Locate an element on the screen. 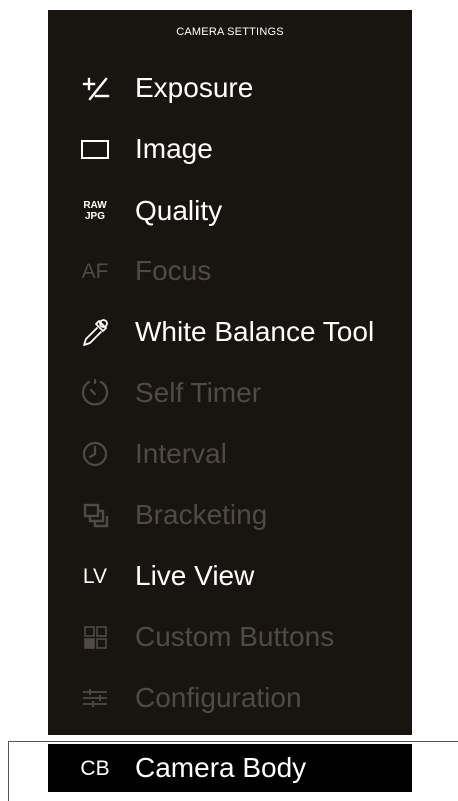  menu-item-label: Focus is located at coordinates (173, 270).